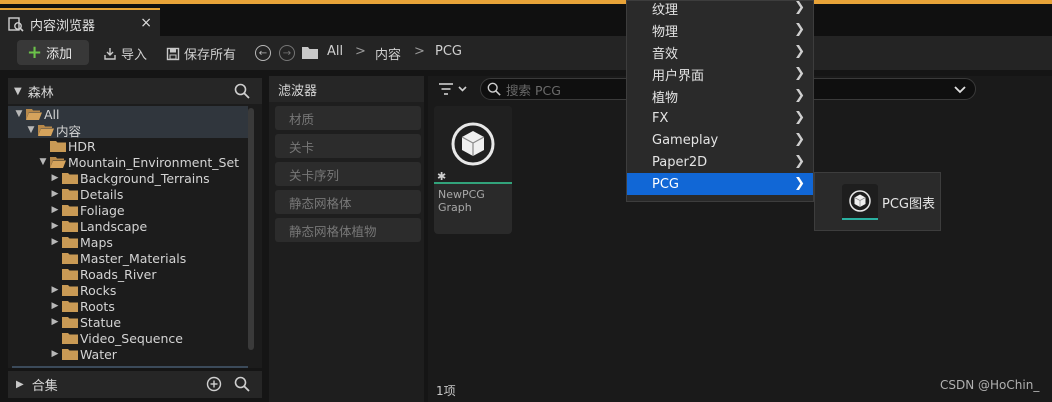 This screenshot has width=1052, height=402. What do you see at coordinates (135, 91) in the screenshot?
I see `sources-header: ▼ 森林` at bounding box center [135, 91].